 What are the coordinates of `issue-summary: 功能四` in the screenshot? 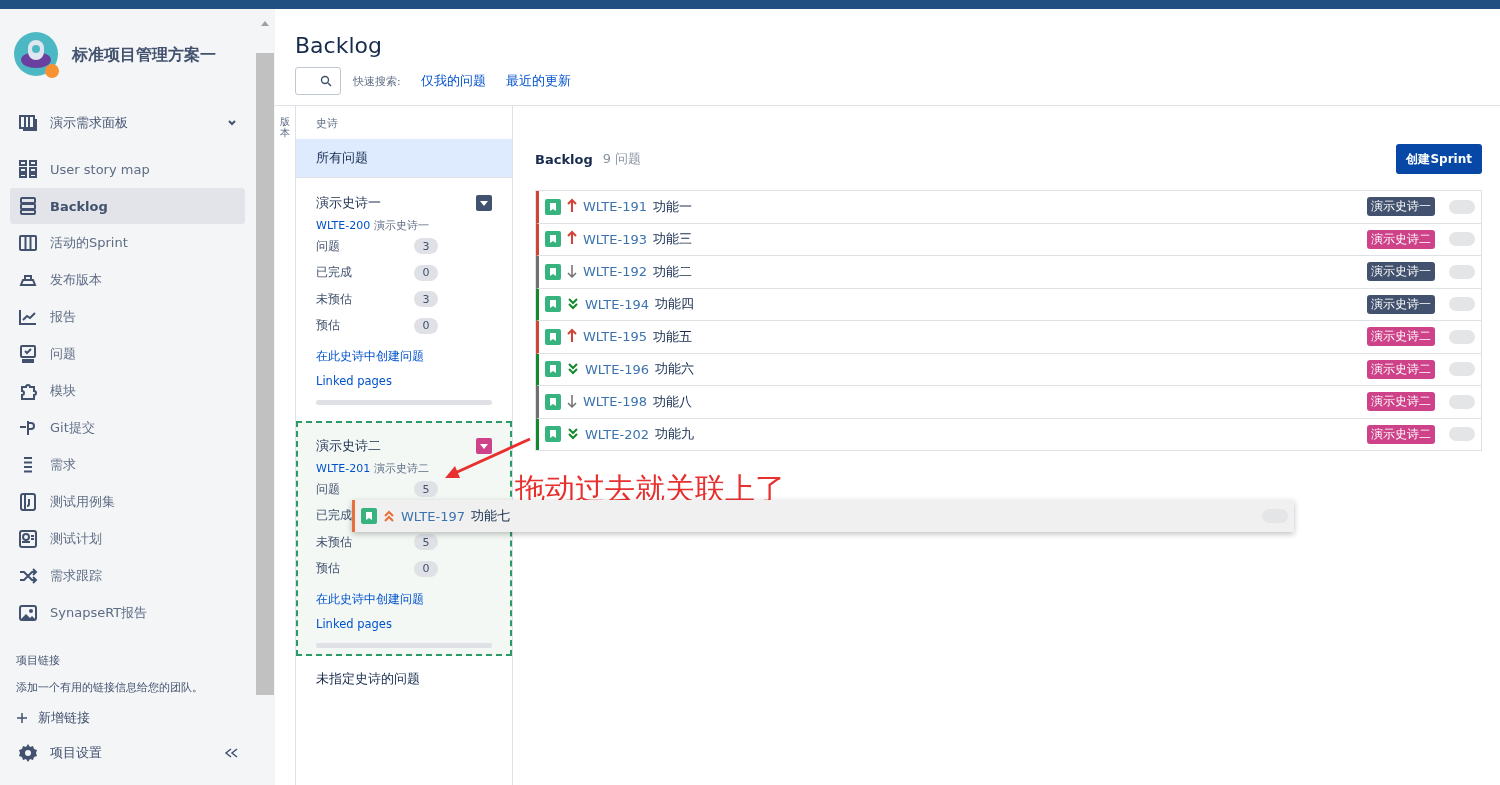 It's located at (674, 304).